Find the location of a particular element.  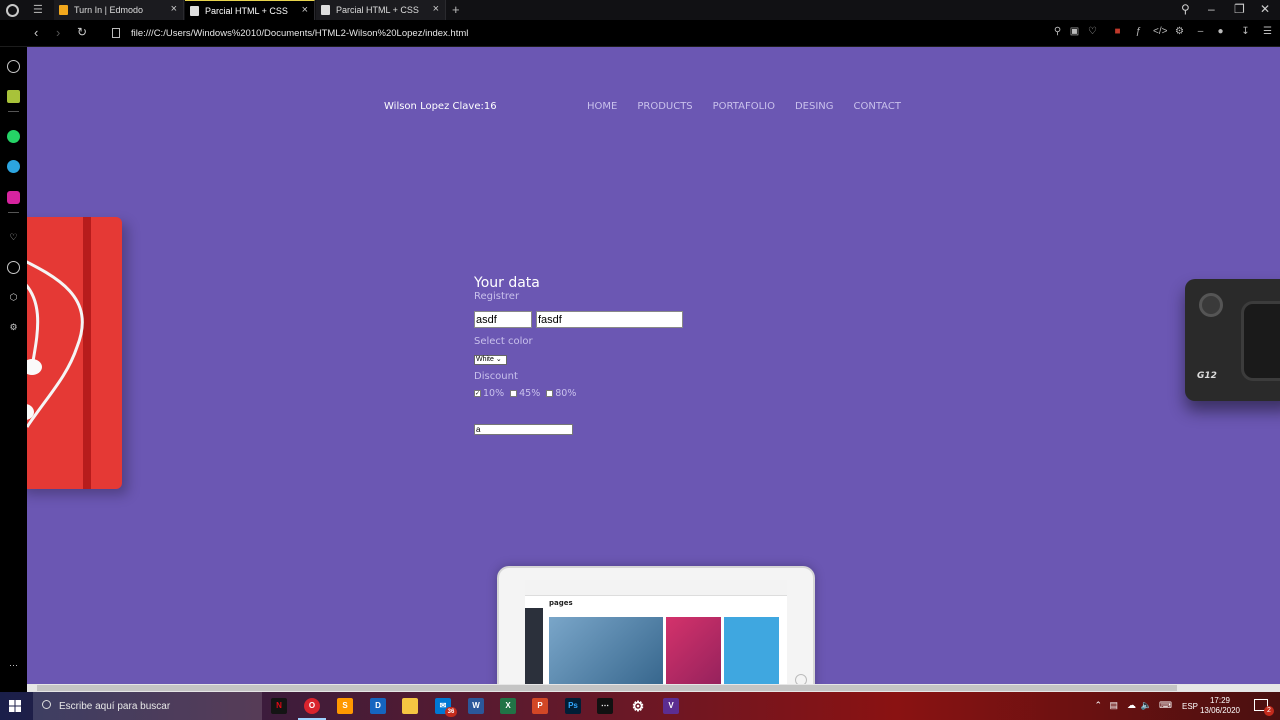

download-icon: ↧ is located at coordinates (1245, 31).